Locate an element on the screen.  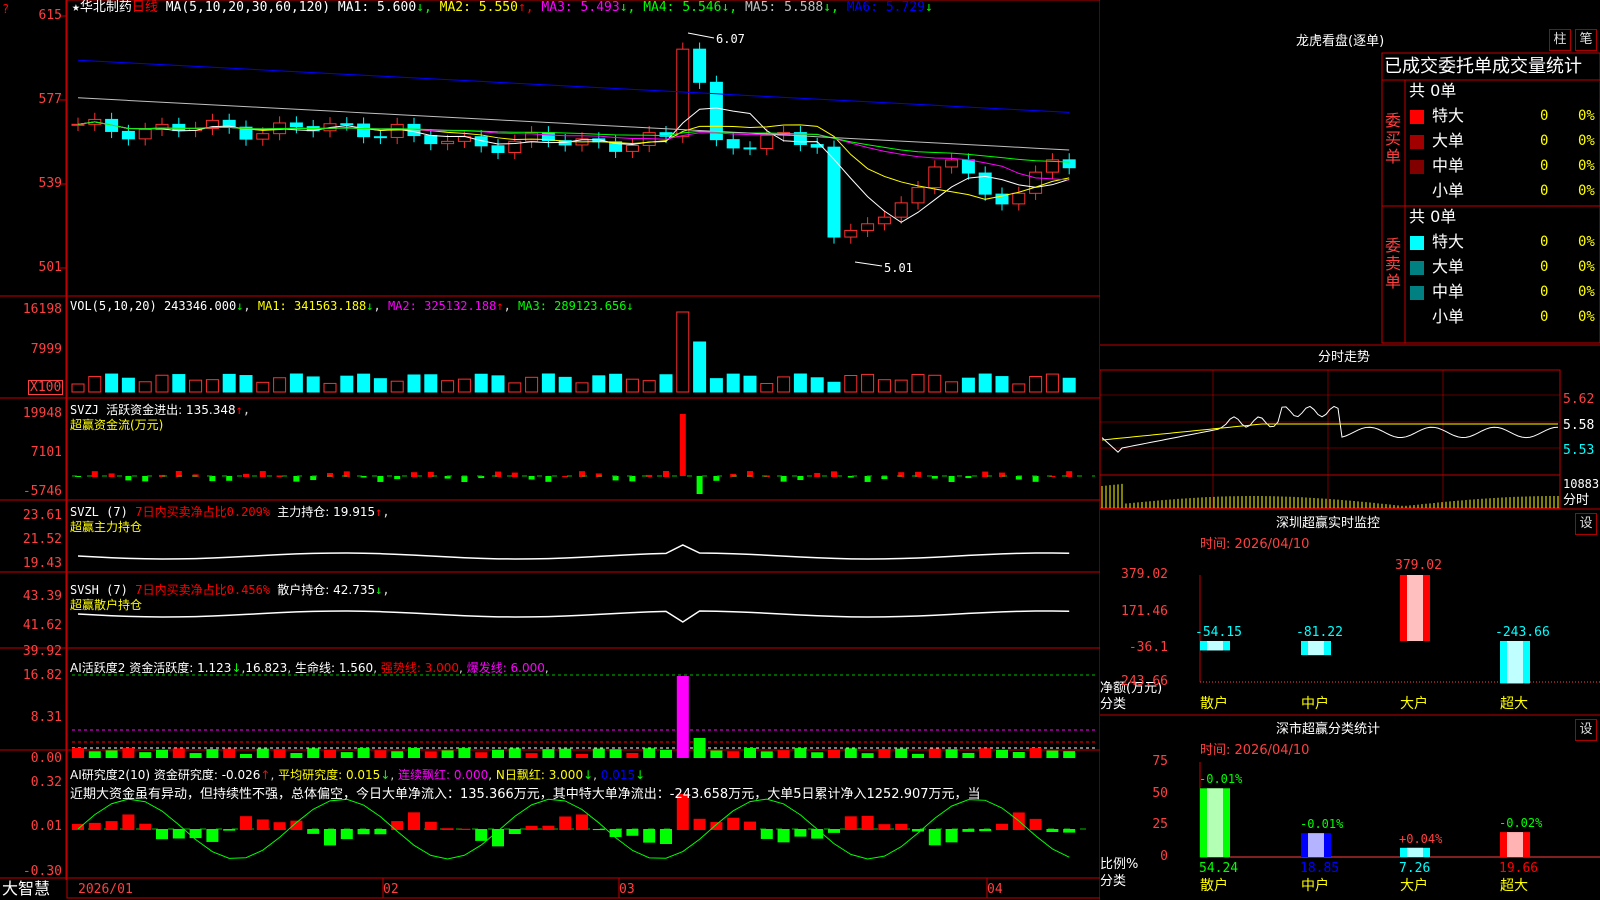
vol-ma3: 289123.656 is located at coordinates (590, 306).